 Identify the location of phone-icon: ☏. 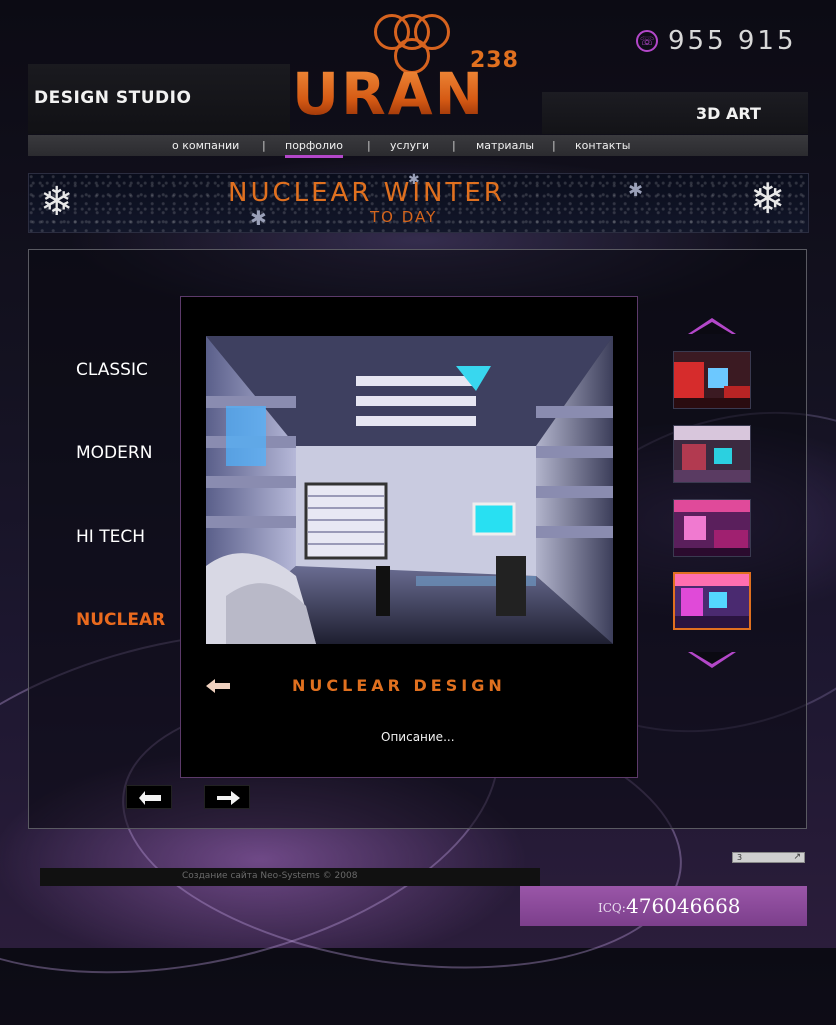
(647, 41).